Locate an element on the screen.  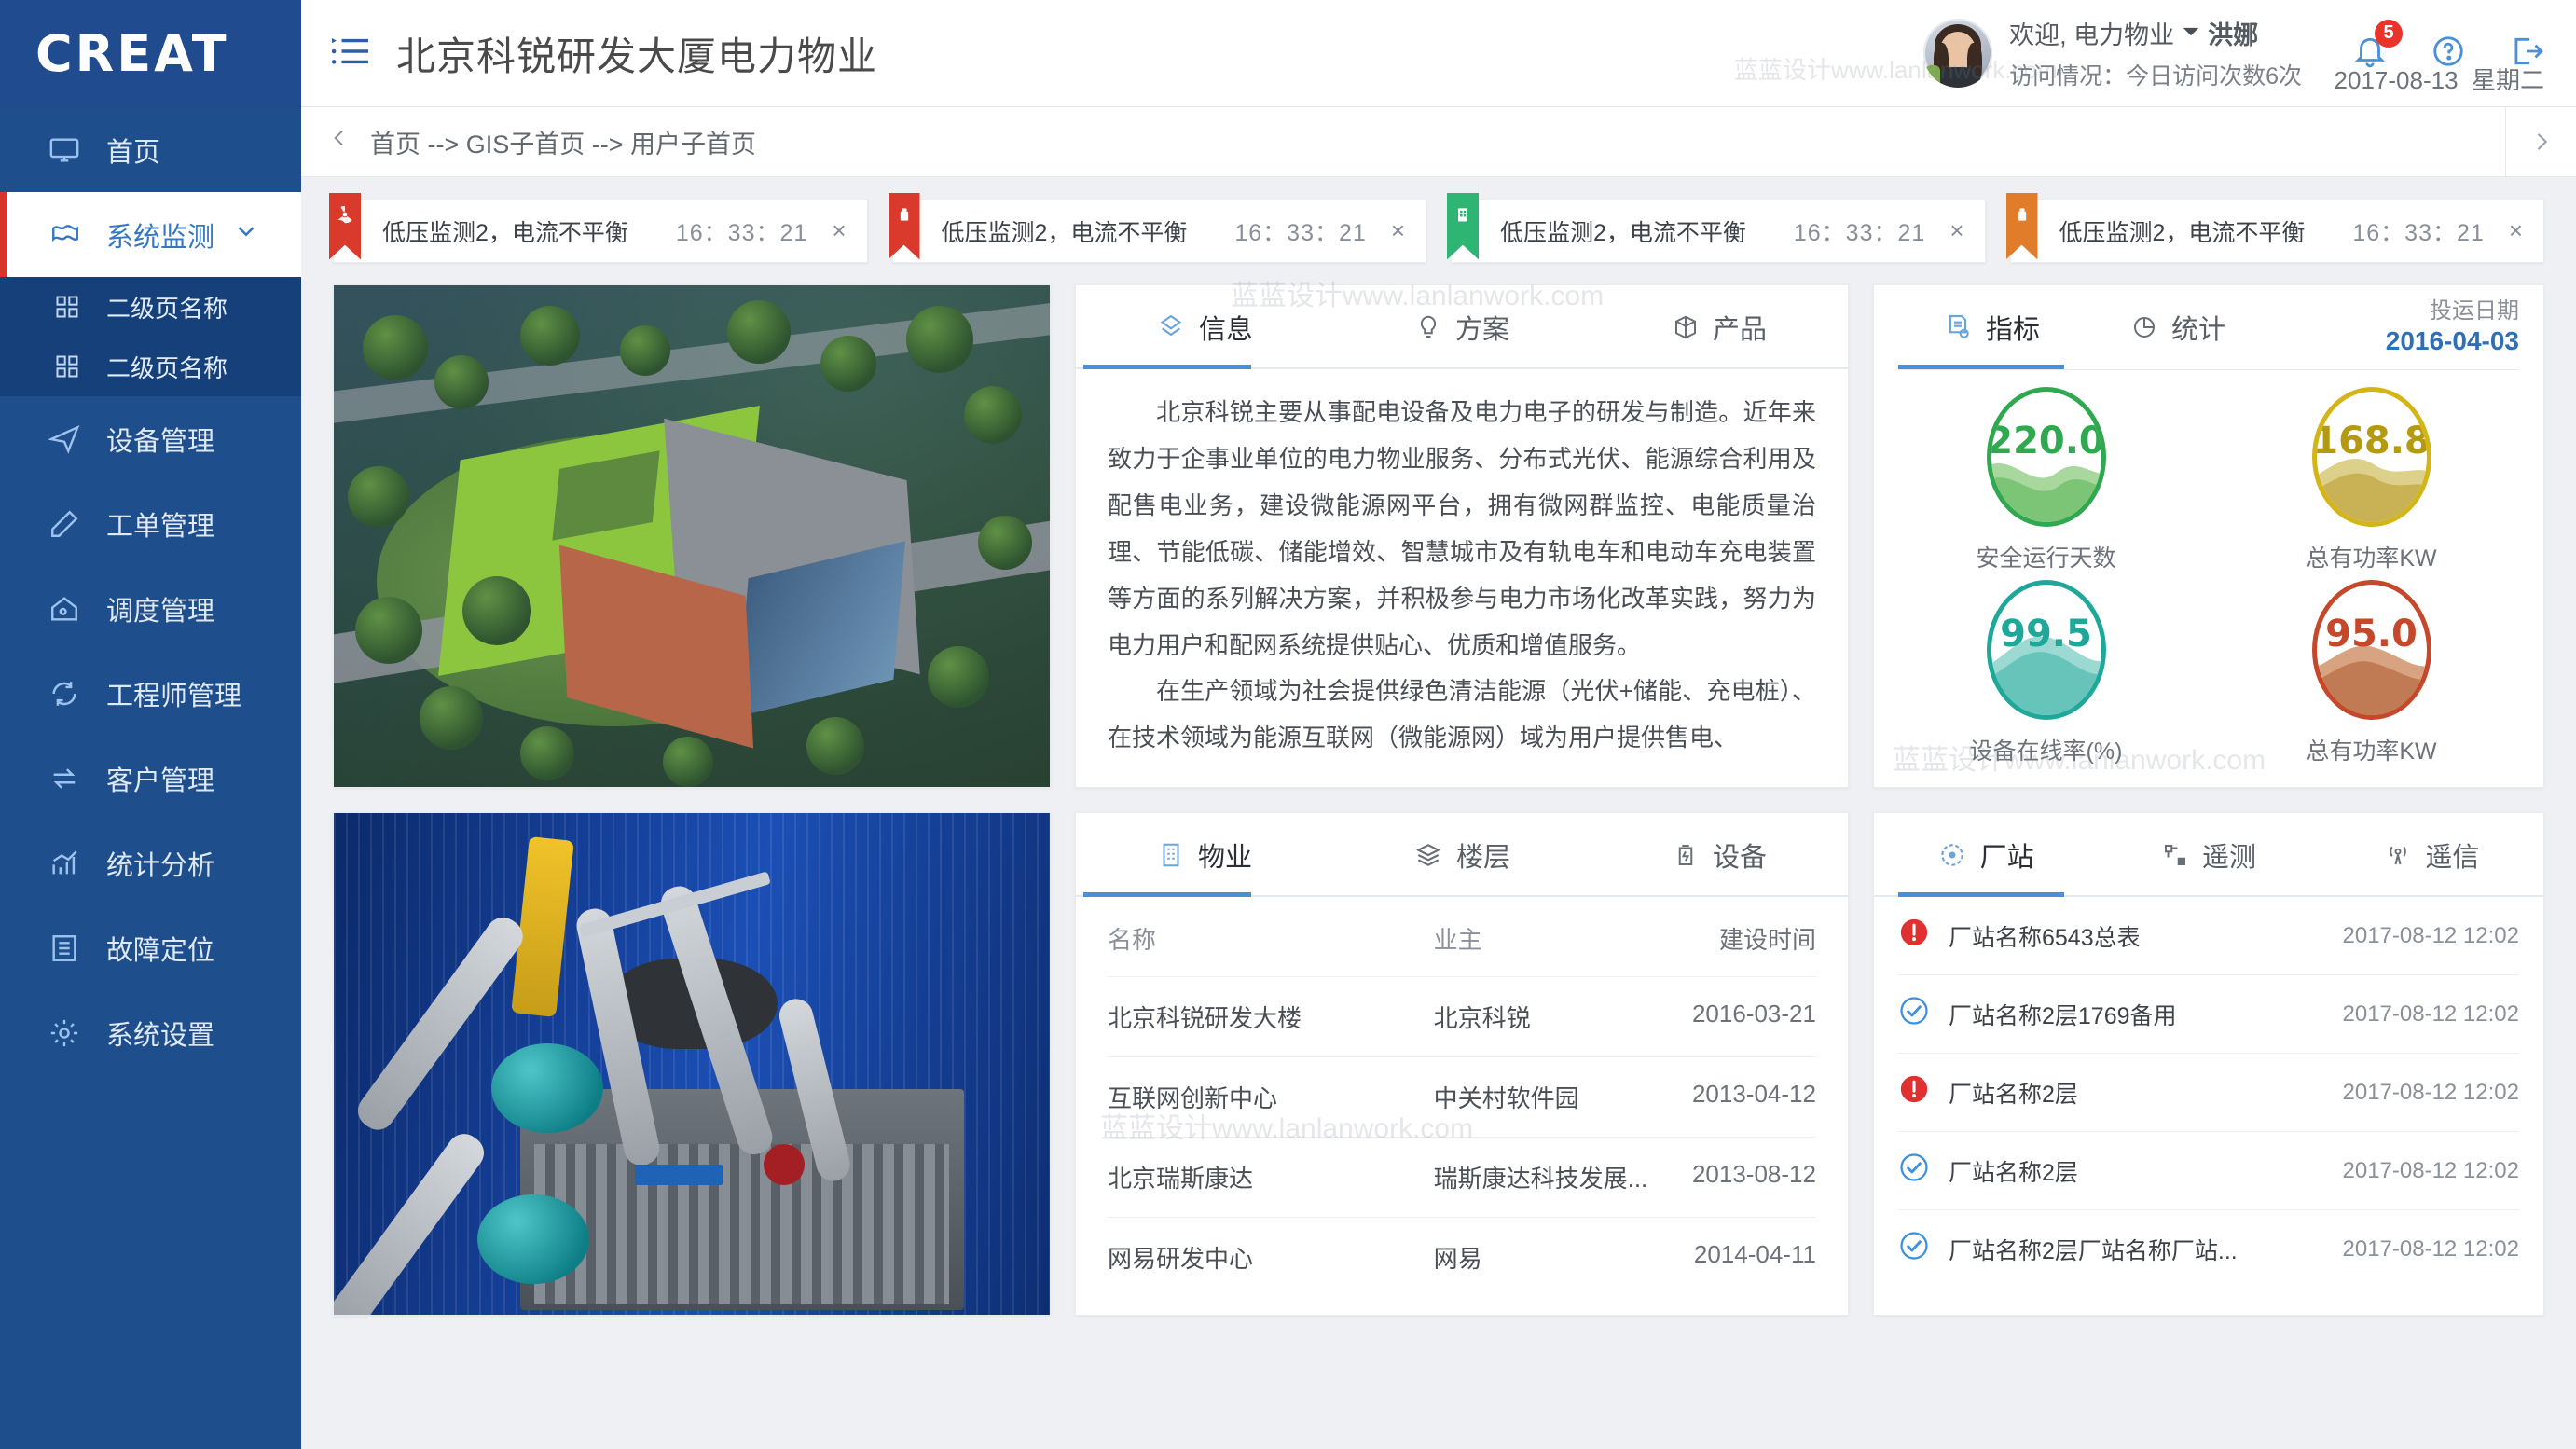
transformer-icon is located at coordinates (2022, 226).